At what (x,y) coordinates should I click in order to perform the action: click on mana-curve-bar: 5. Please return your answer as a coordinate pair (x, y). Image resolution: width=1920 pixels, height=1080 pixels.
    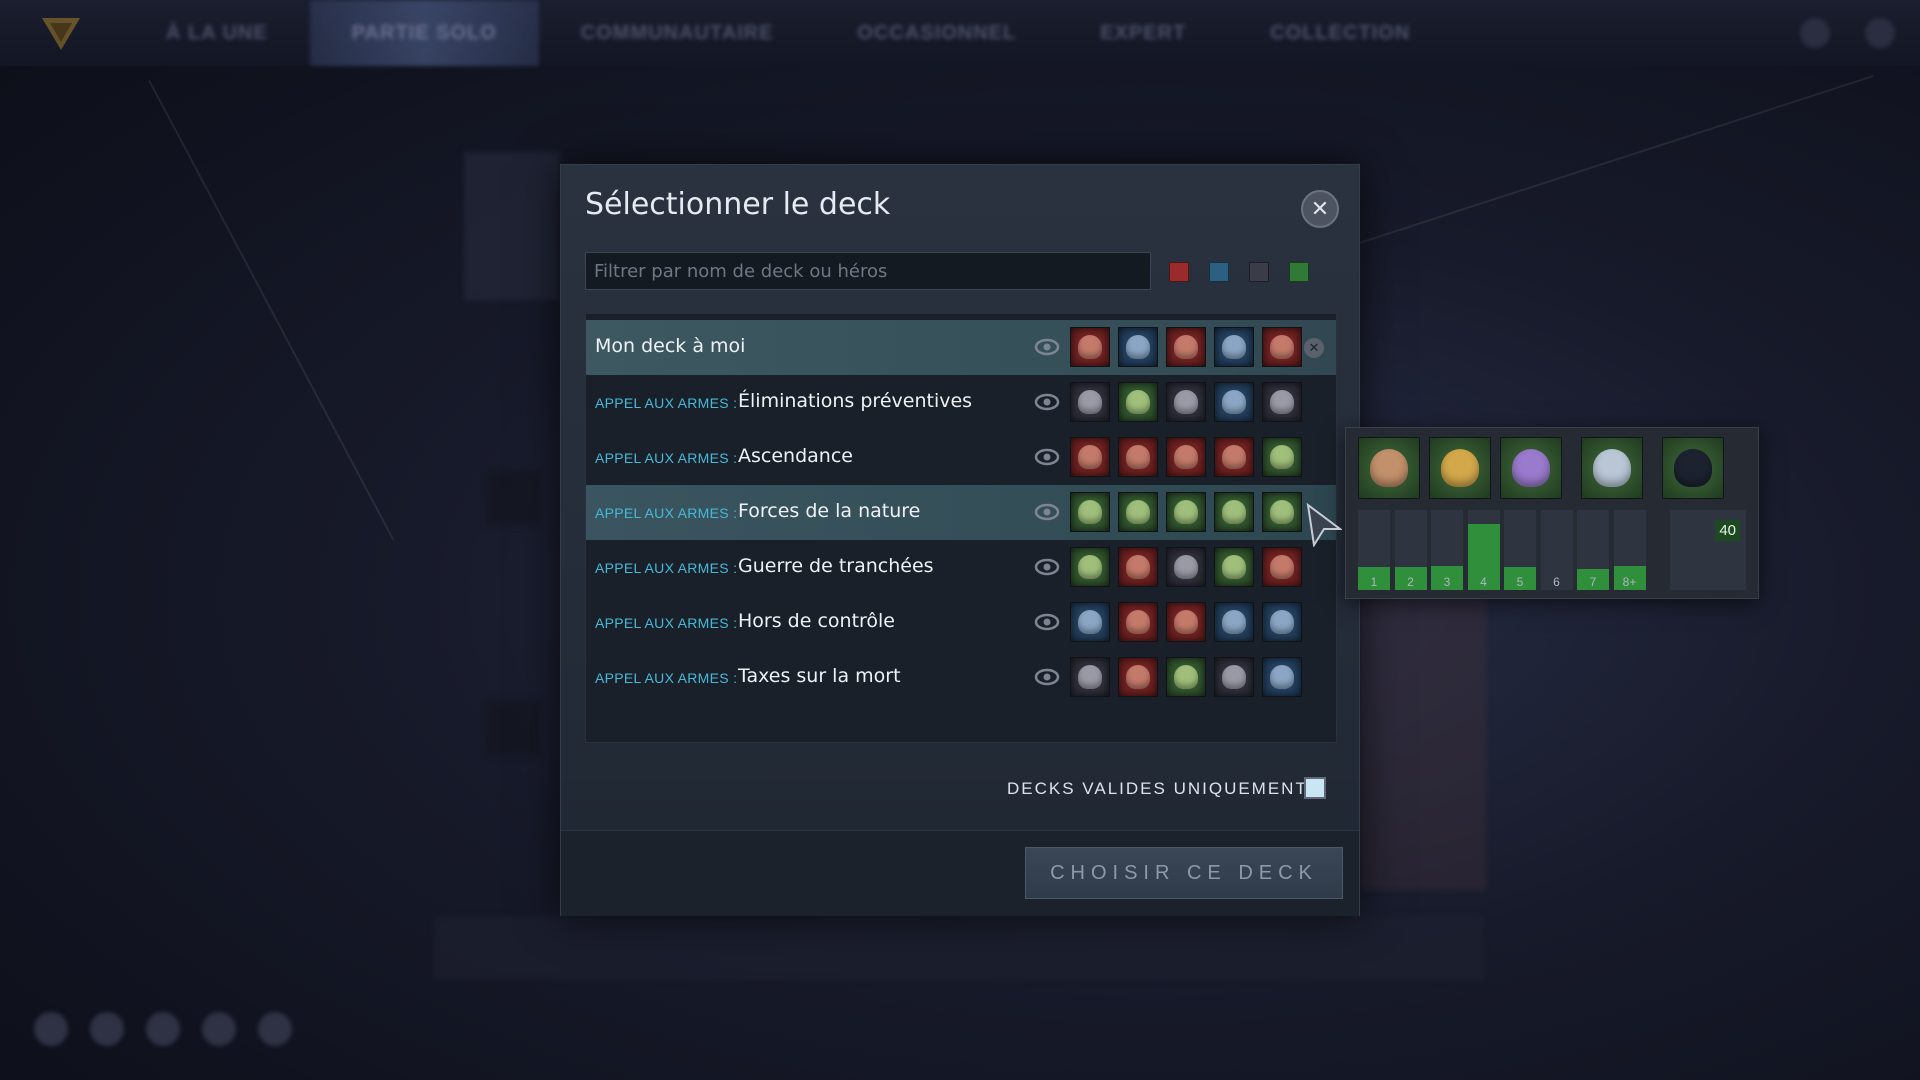
    Looking at the image, I should click on (1520, 550).